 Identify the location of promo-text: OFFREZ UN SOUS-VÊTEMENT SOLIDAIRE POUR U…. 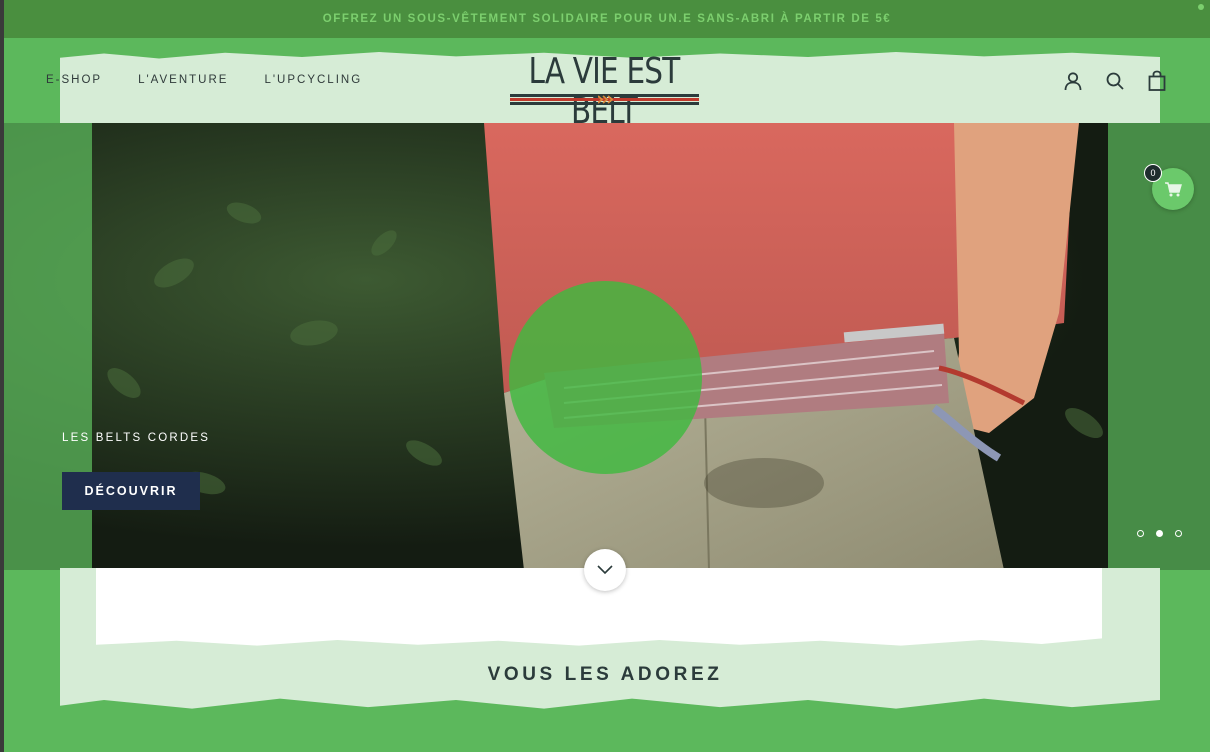
(607, 19).